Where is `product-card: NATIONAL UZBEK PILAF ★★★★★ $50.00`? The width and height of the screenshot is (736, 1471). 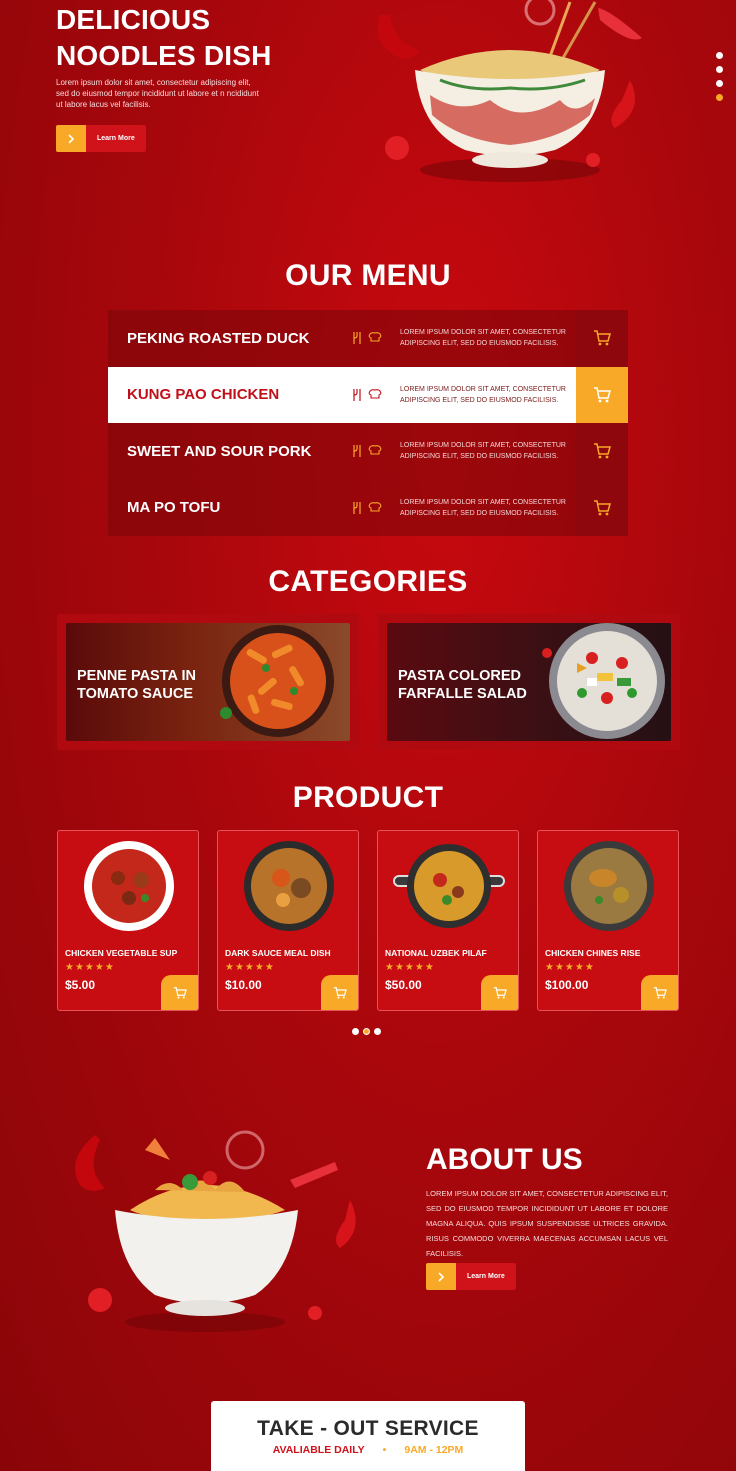 product-card: NATIONAL UZBEK PILAF ★★★★★ $50.00 is located at coordinates (448, 920).